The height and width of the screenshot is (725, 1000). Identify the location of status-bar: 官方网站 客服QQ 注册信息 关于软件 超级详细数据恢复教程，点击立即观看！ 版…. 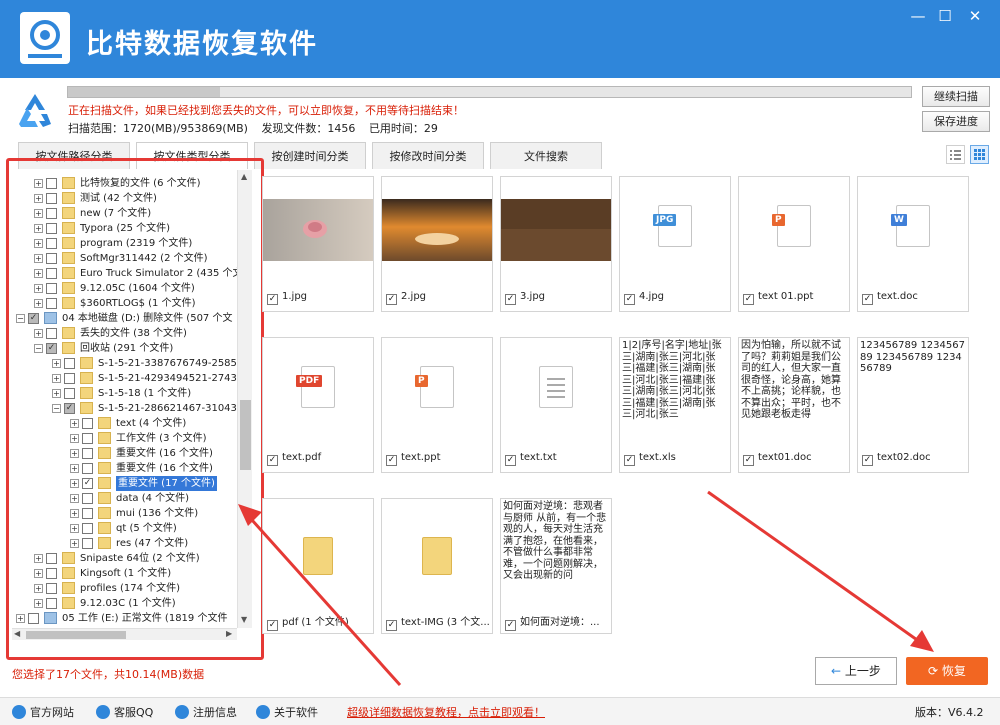
(500, 711).